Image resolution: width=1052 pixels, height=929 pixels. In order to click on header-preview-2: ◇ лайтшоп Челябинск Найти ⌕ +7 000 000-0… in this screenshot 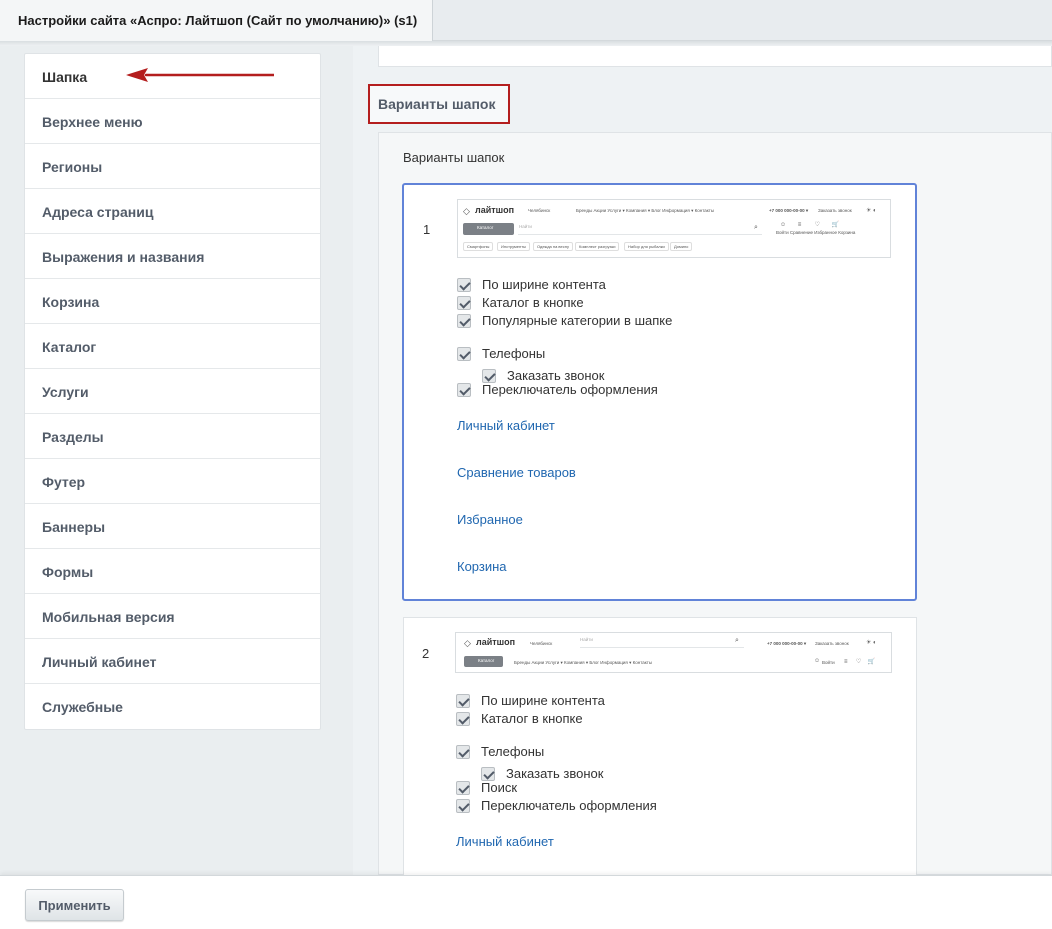, I will do `click(673, 652)`.